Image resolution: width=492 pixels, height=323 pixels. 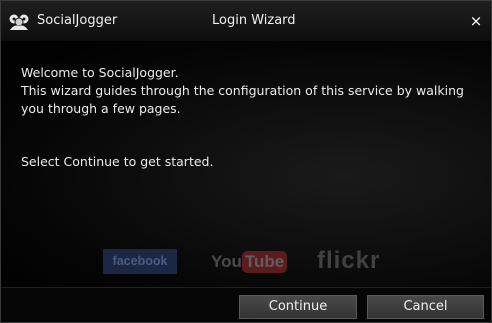 I want to click on cancel-button: Cancel, so click(x=425, y=307).